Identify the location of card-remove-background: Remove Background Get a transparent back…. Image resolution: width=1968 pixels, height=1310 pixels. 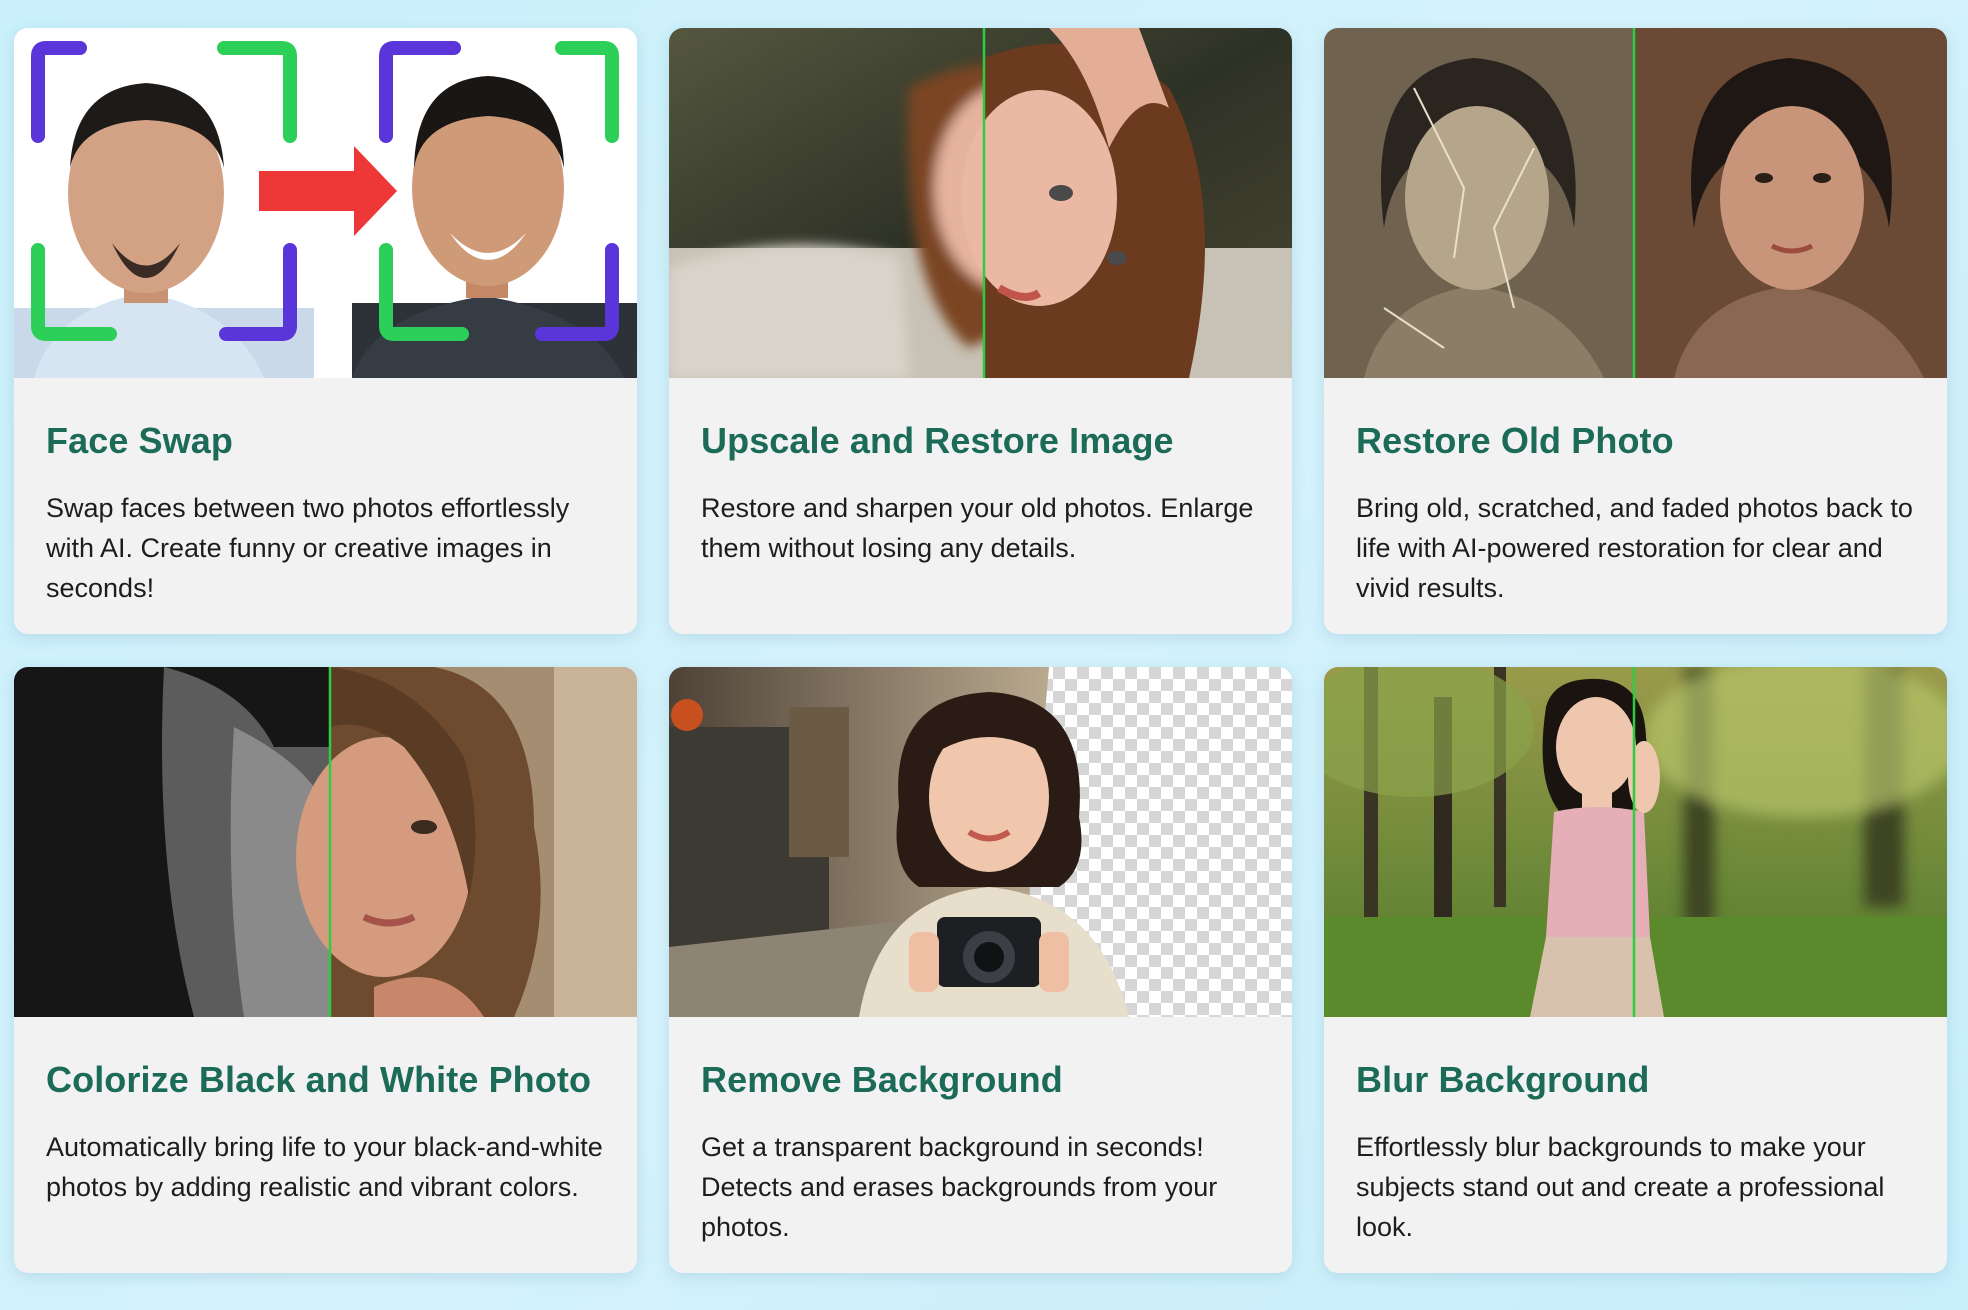
(980, 970).